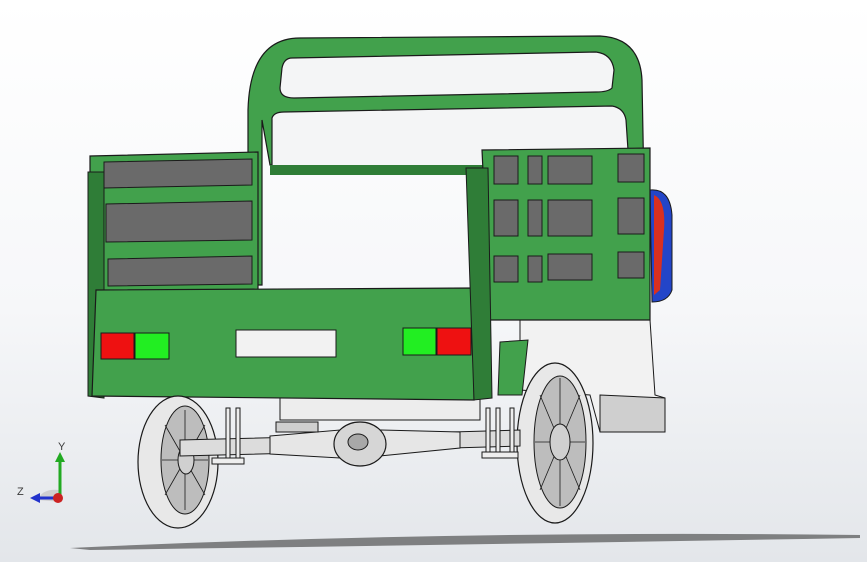 The height and width of the screenshot is (562, 867). What do you see at coordinates (566, 234) in the screenshot?
I see `right-bed-side` at bounding box center [566, 234].